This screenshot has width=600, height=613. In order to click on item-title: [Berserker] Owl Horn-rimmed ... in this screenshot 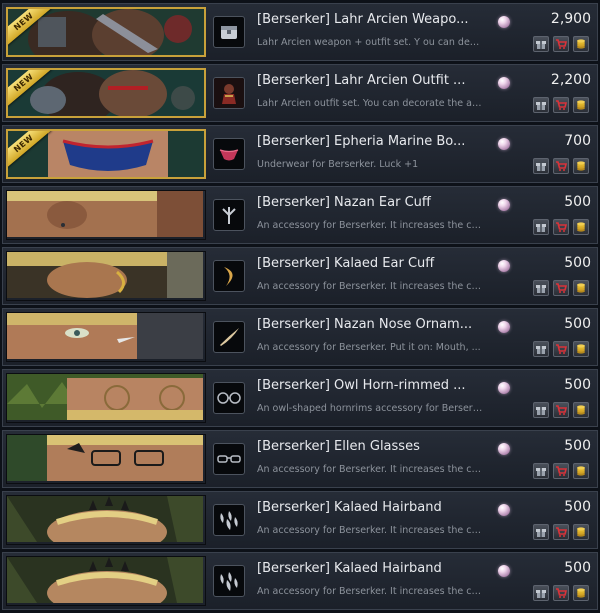, I will do `click(361, 385)`.